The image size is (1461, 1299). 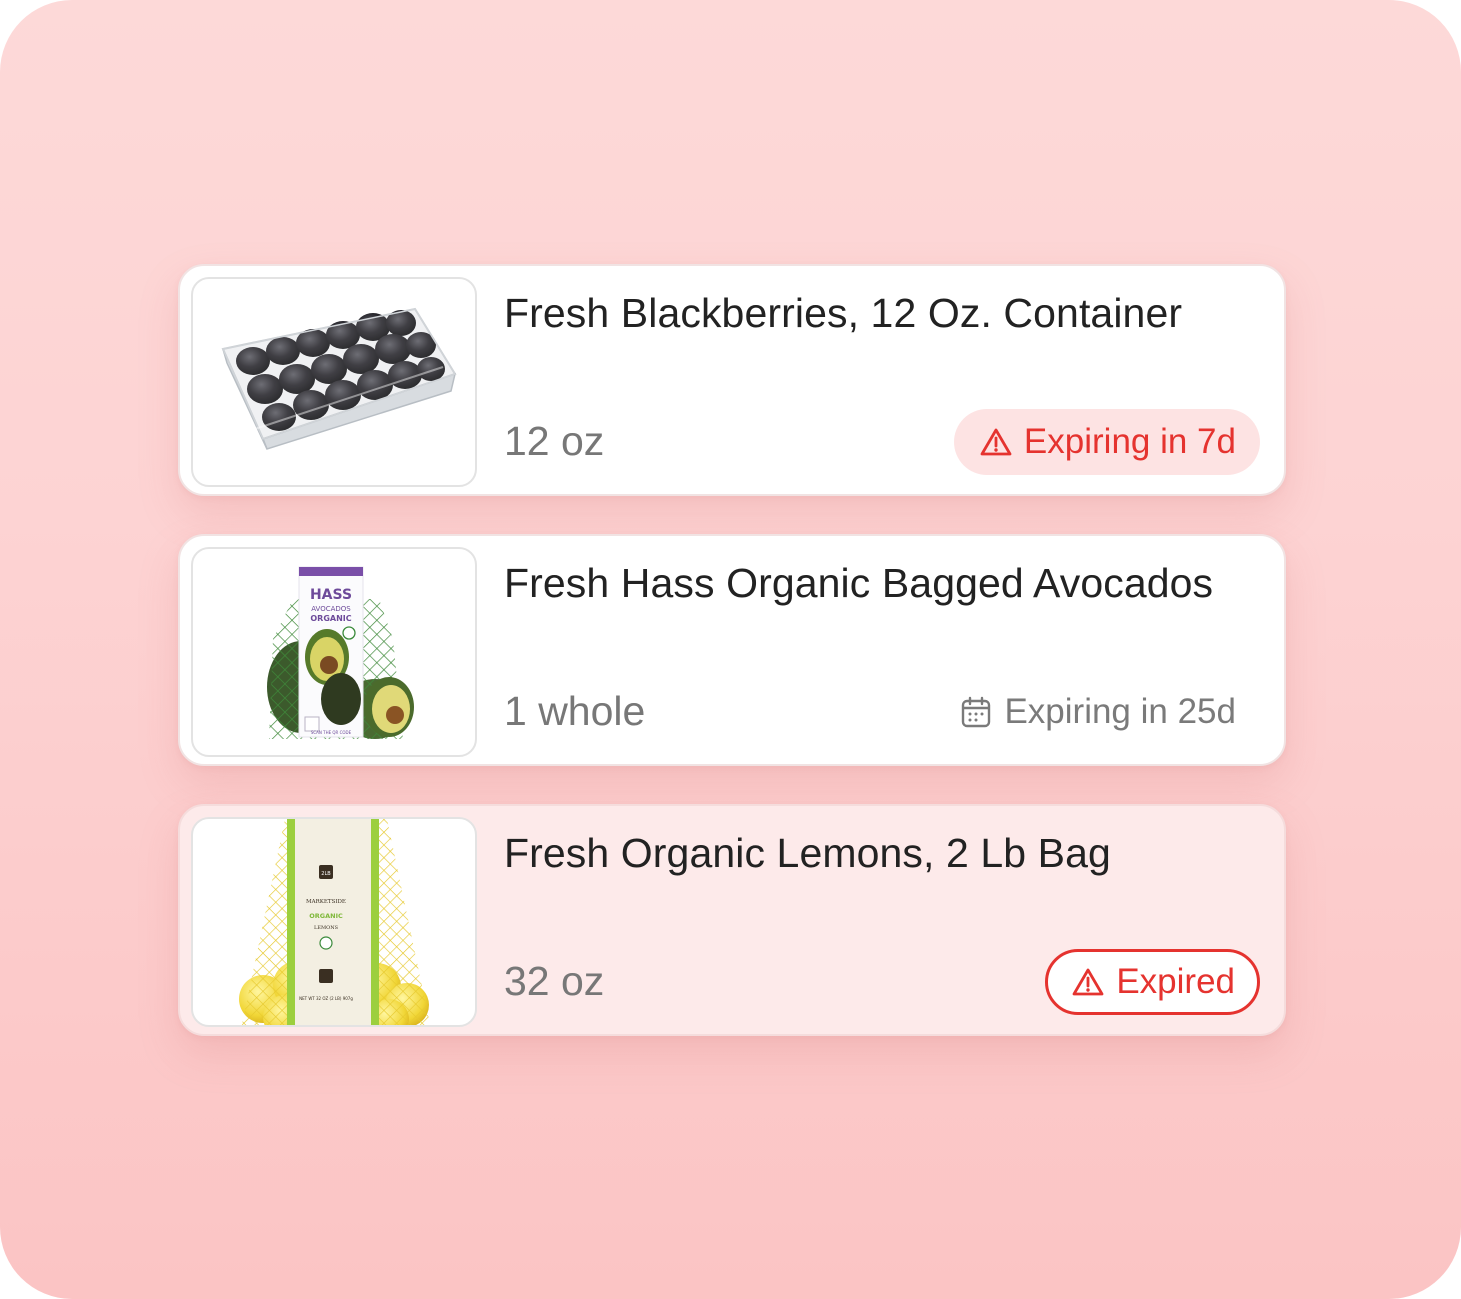 I want to click on calendar-icon, so click(x=976, y=712).